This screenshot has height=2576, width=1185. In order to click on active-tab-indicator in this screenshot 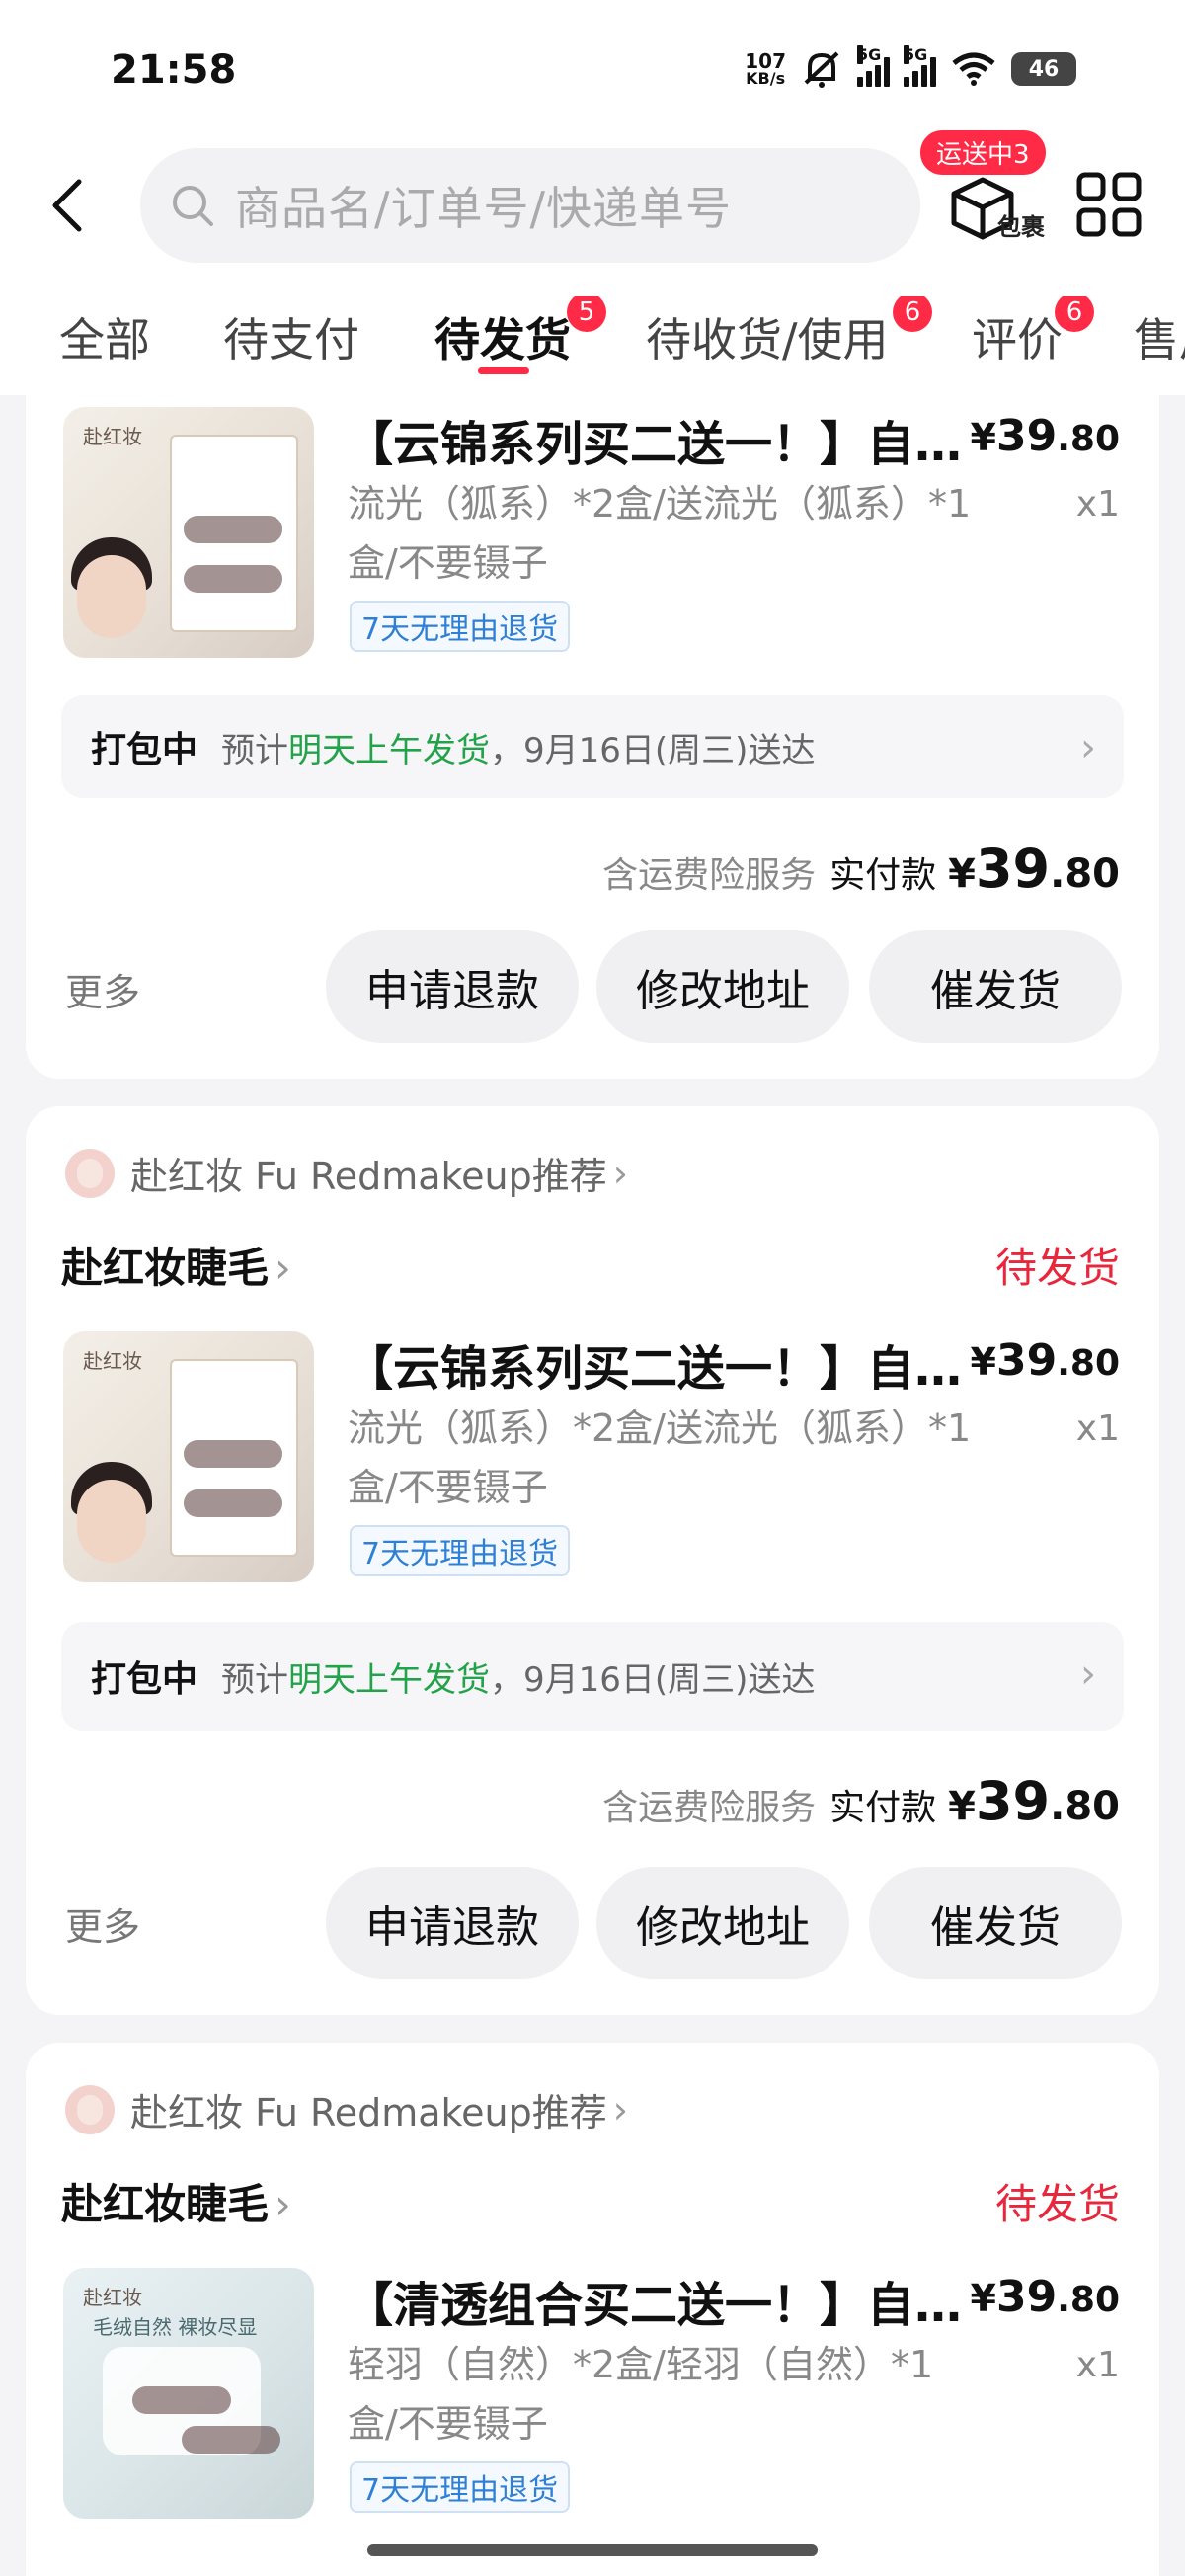, I will do `click(504, 370)`.